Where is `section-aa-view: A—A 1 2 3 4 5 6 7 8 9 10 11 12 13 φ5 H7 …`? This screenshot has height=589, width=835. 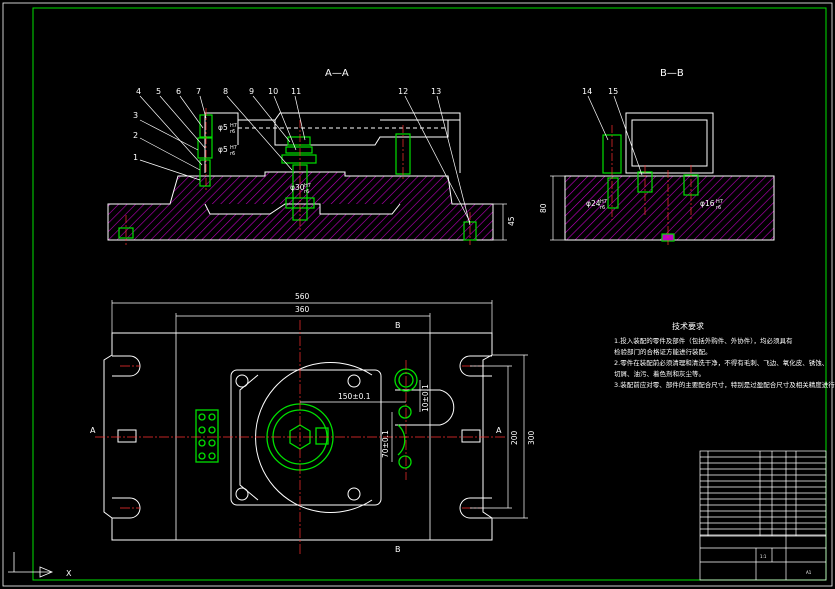 section-aa-view: A—A 1 2 3 4 5 6 7 8 9 10 11 12 13 φ5 H7 … is located at coordinates (311, 156).